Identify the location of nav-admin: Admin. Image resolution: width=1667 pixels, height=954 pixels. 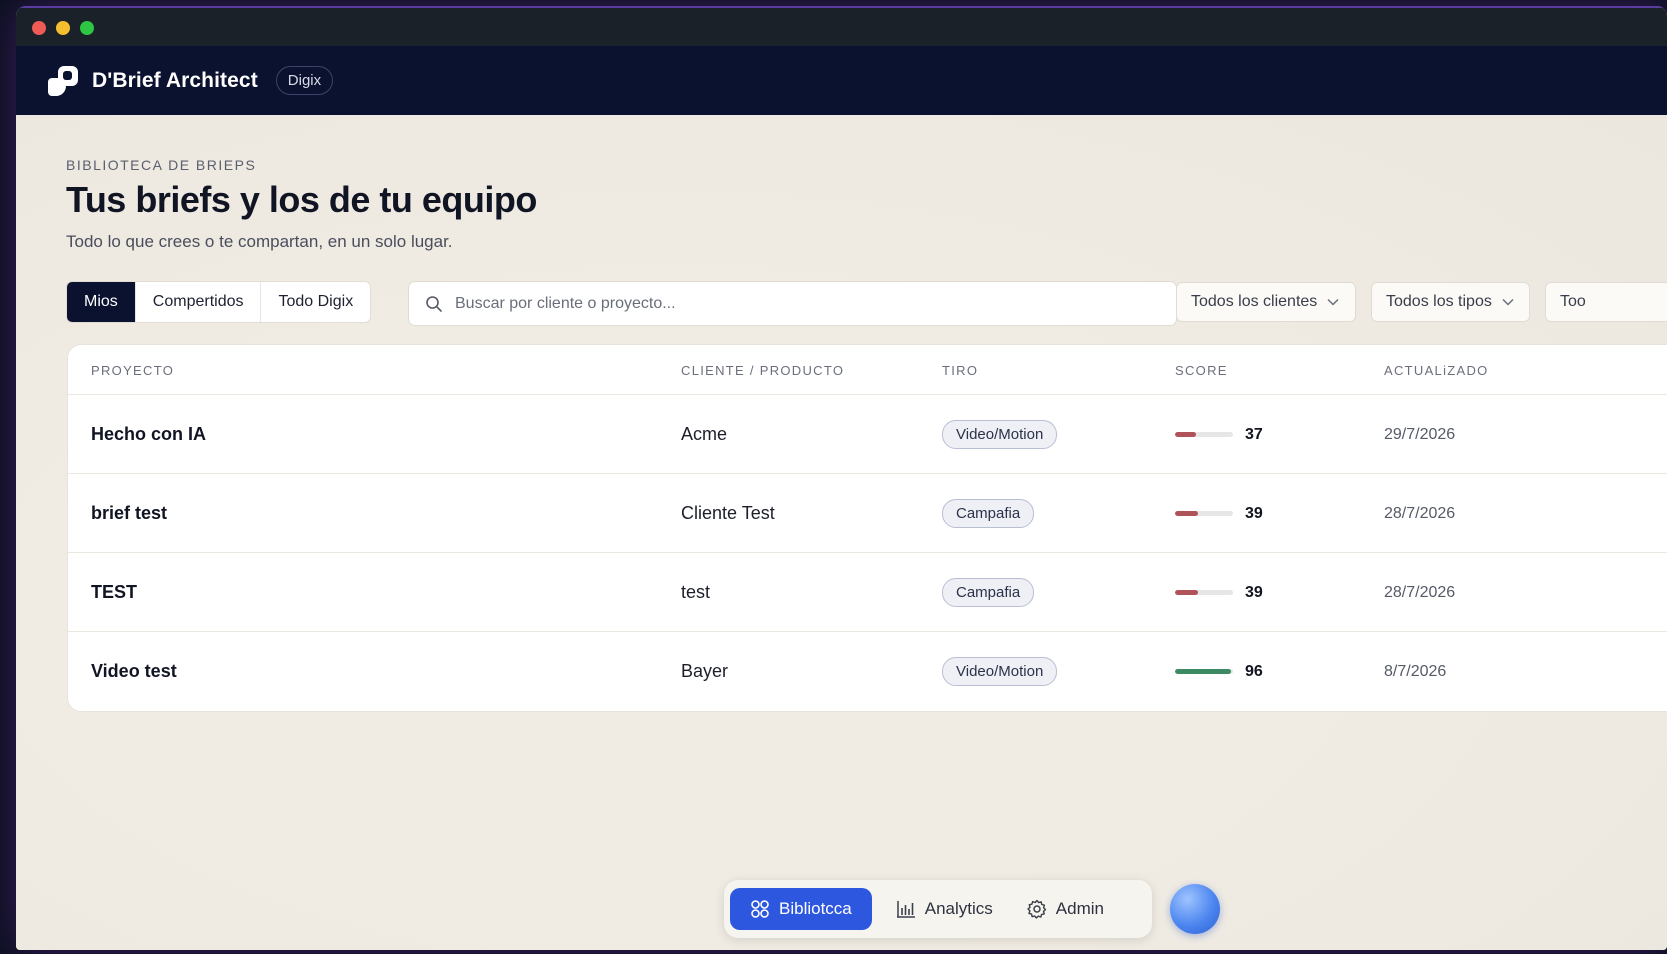
(1065, 909).